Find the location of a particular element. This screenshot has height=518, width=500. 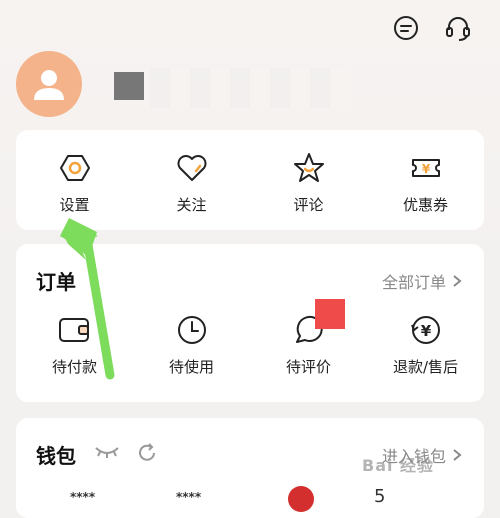

user-avatar-icon is located at coordinates (49, 85).